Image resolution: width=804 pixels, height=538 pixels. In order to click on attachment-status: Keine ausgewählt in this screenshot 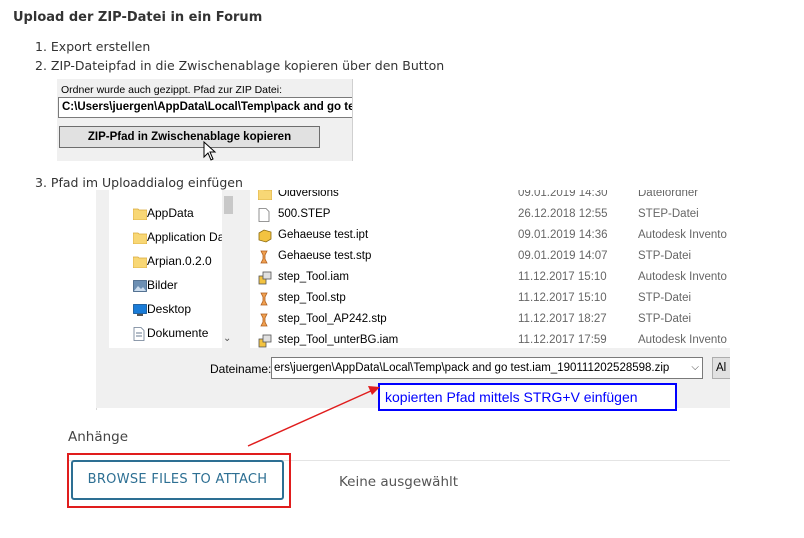, I will do `click(399, 482)`.